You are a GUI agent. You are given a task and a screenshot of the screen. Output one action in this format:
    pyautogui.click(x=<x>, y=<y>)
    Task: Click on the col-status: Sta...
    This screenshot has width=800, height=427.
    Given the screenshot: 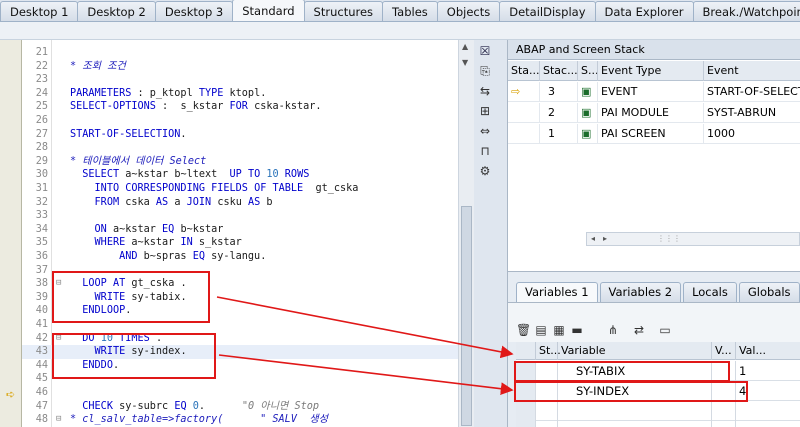 What is the action you would take?
    pyautogui.click(x=524, y=71)
    